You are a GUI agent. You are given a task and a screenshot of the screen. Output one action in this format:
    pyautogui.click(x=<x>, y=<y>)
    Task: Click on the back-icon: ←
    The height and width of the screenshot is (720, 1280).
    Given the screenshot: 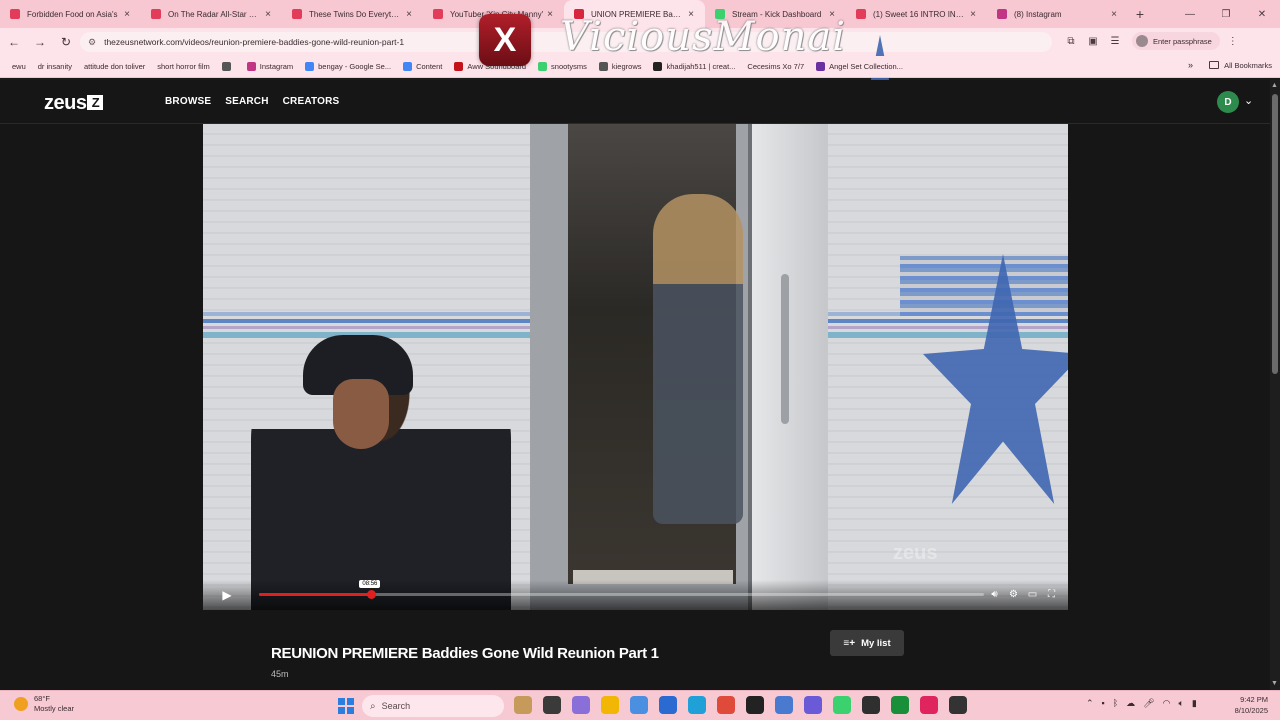 What is the action you would take?
    pyautogui.click(x=14, y=42)
    